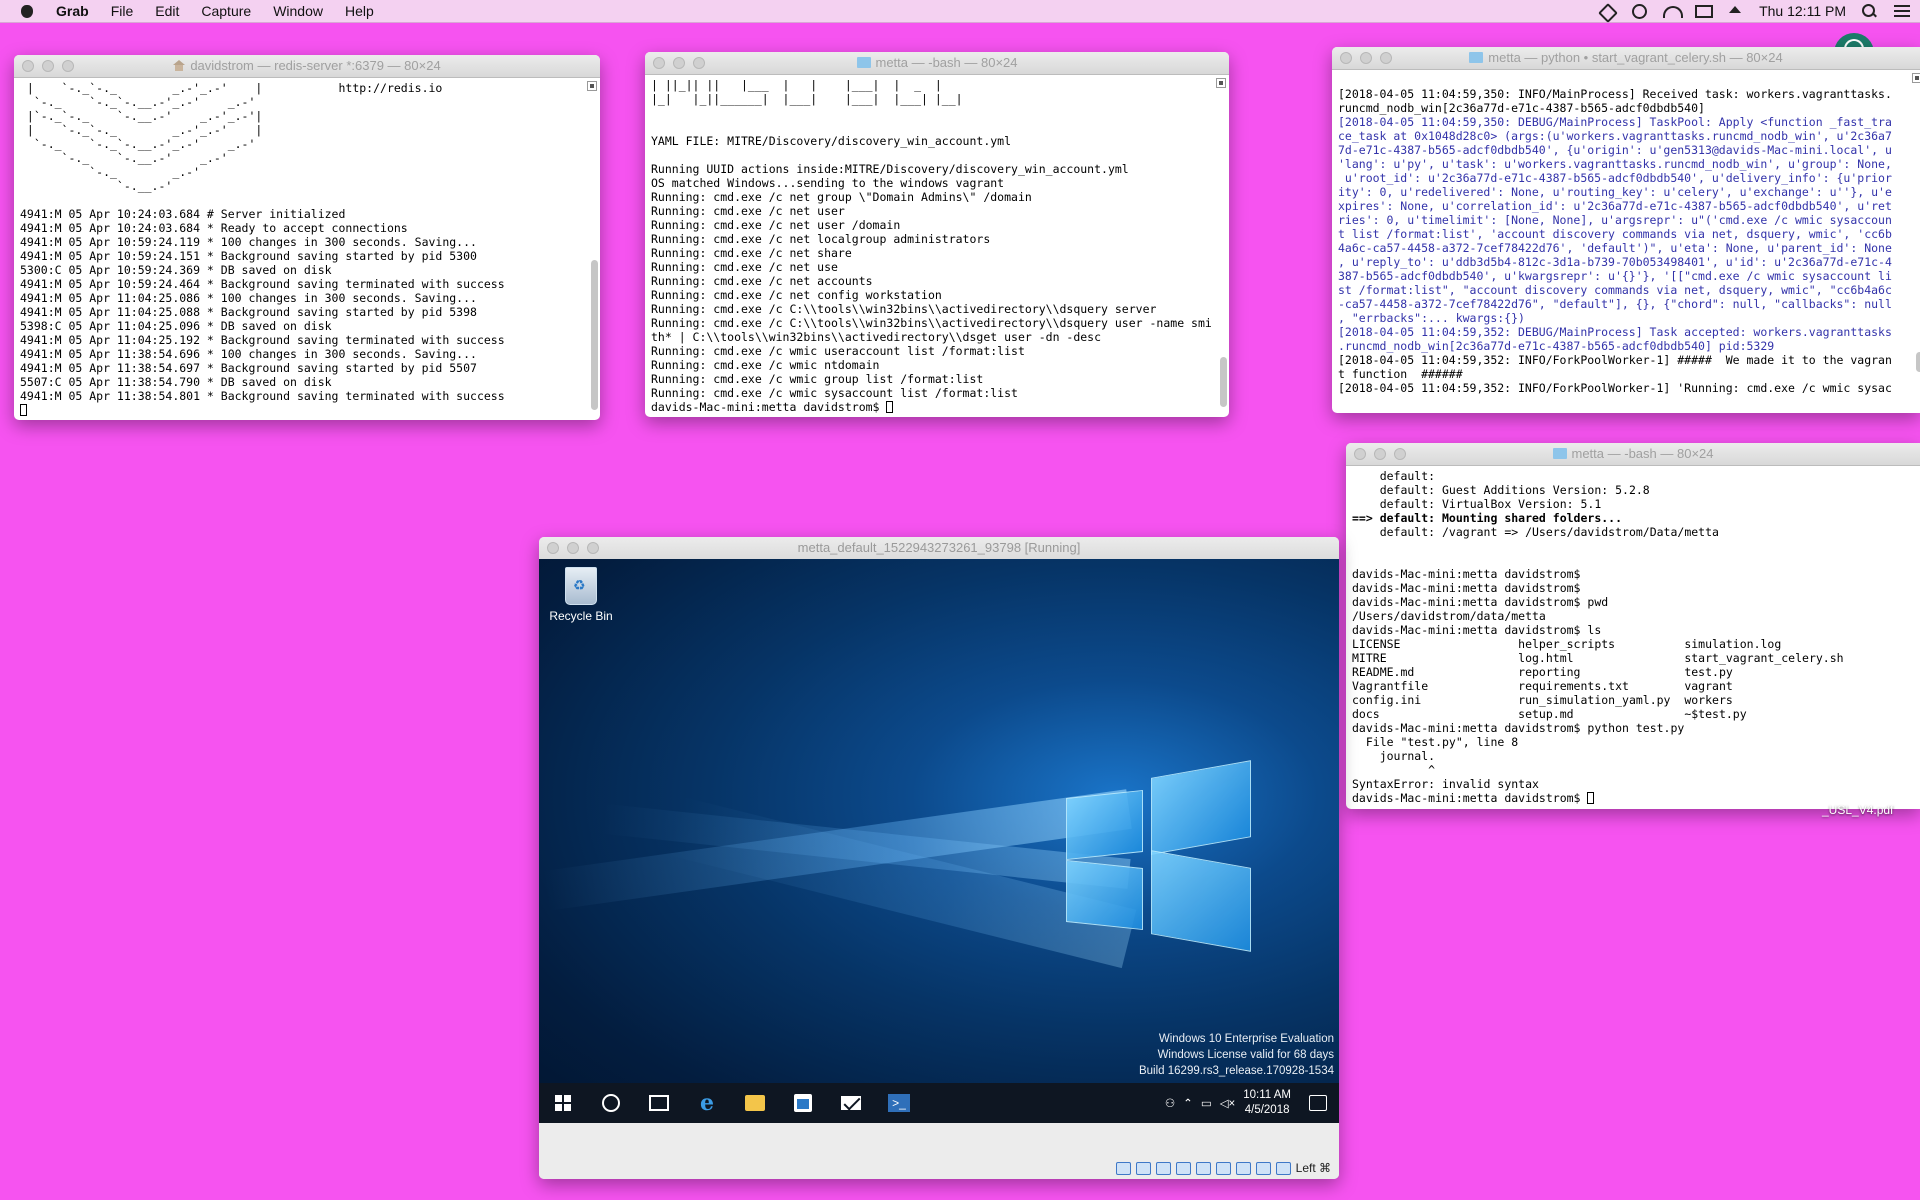 The height and width of the screenshot is (1200, 1920). I want to click on cursor, so click(890, 407).